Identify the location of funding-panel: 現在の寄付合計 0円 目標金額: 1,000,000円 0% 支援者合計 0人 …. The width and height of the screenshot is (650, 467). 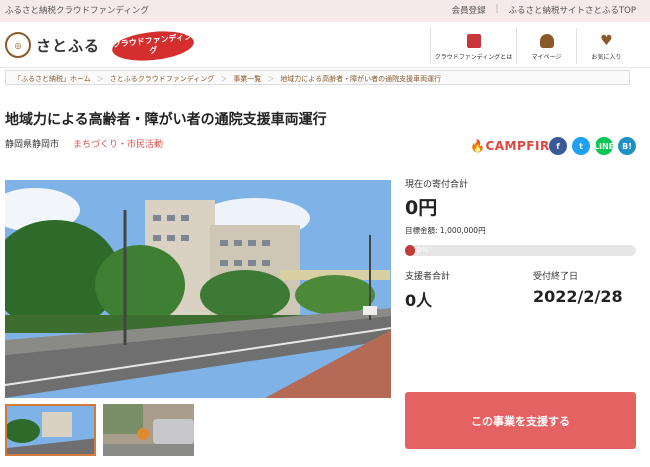
(520, 244).